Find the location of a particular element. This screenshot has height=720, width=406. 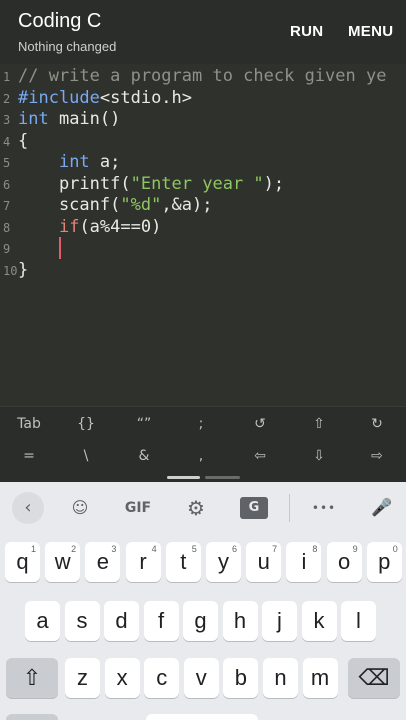

extra-key: = is located at coordinates (29, 456).